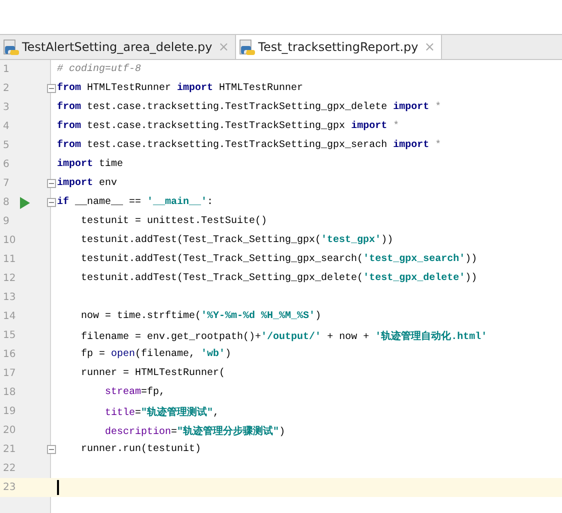 The width and height of the screenshot is (562, 513). I want to click on line-number: 22, so click(9, 468).